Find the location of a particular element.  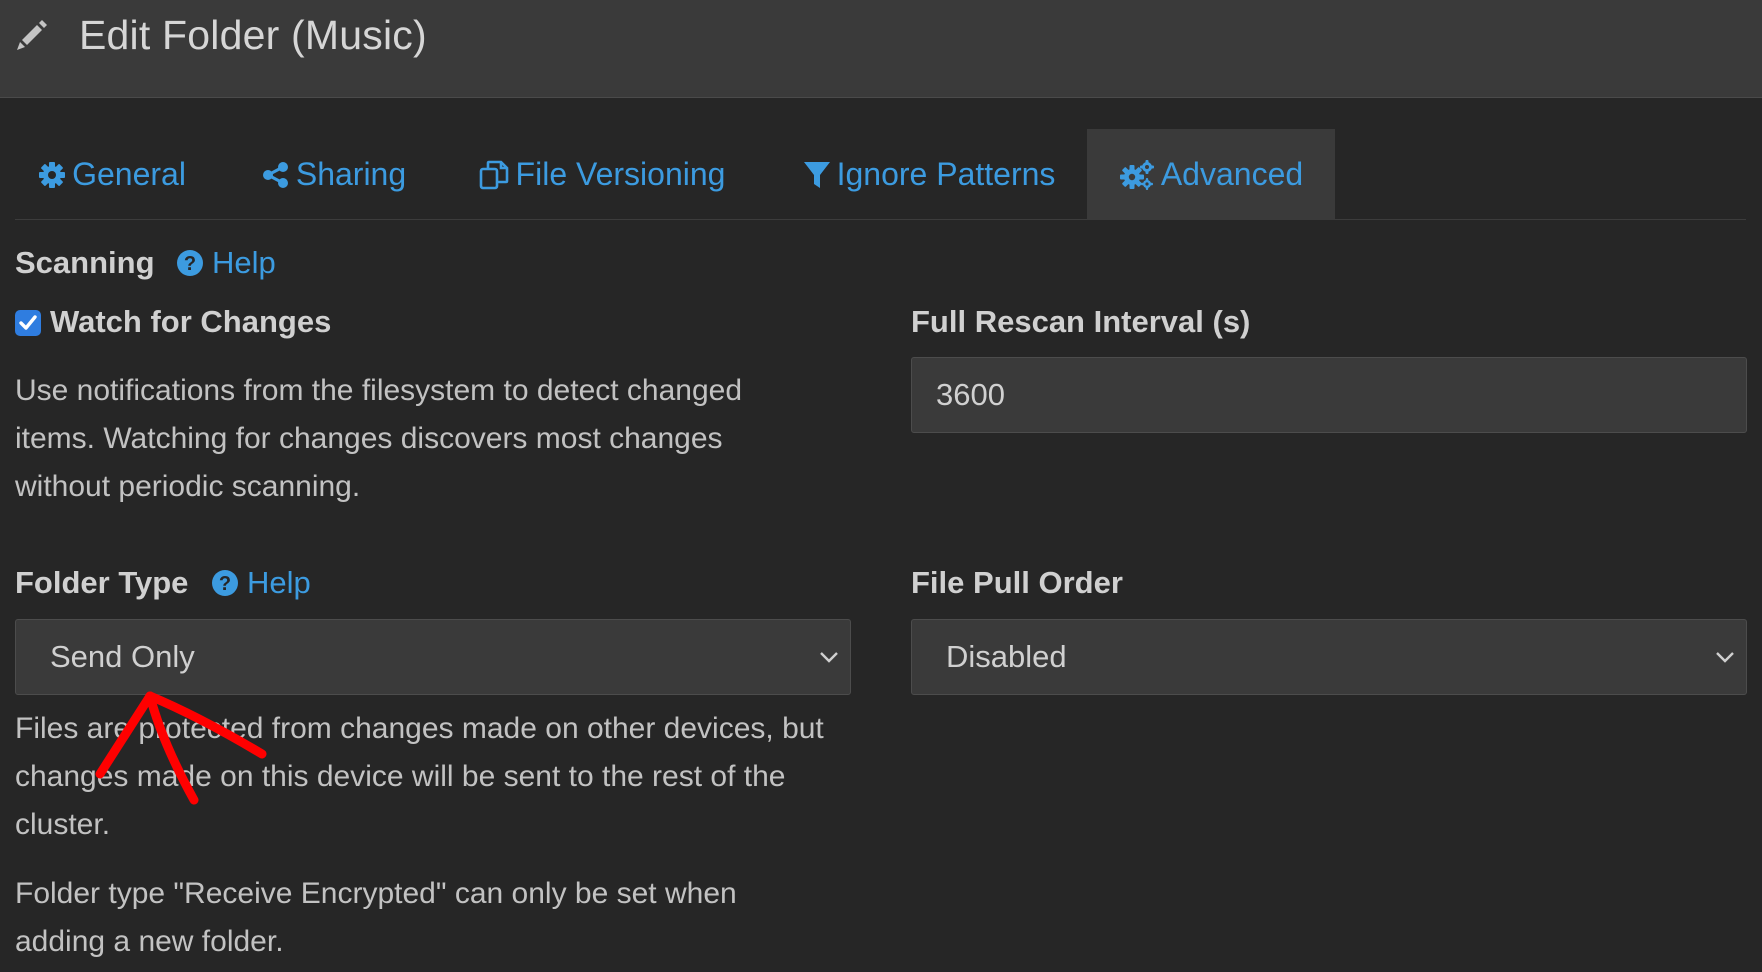

watch-changes-label: Watch for Changes is located at coordinates (190, 322).